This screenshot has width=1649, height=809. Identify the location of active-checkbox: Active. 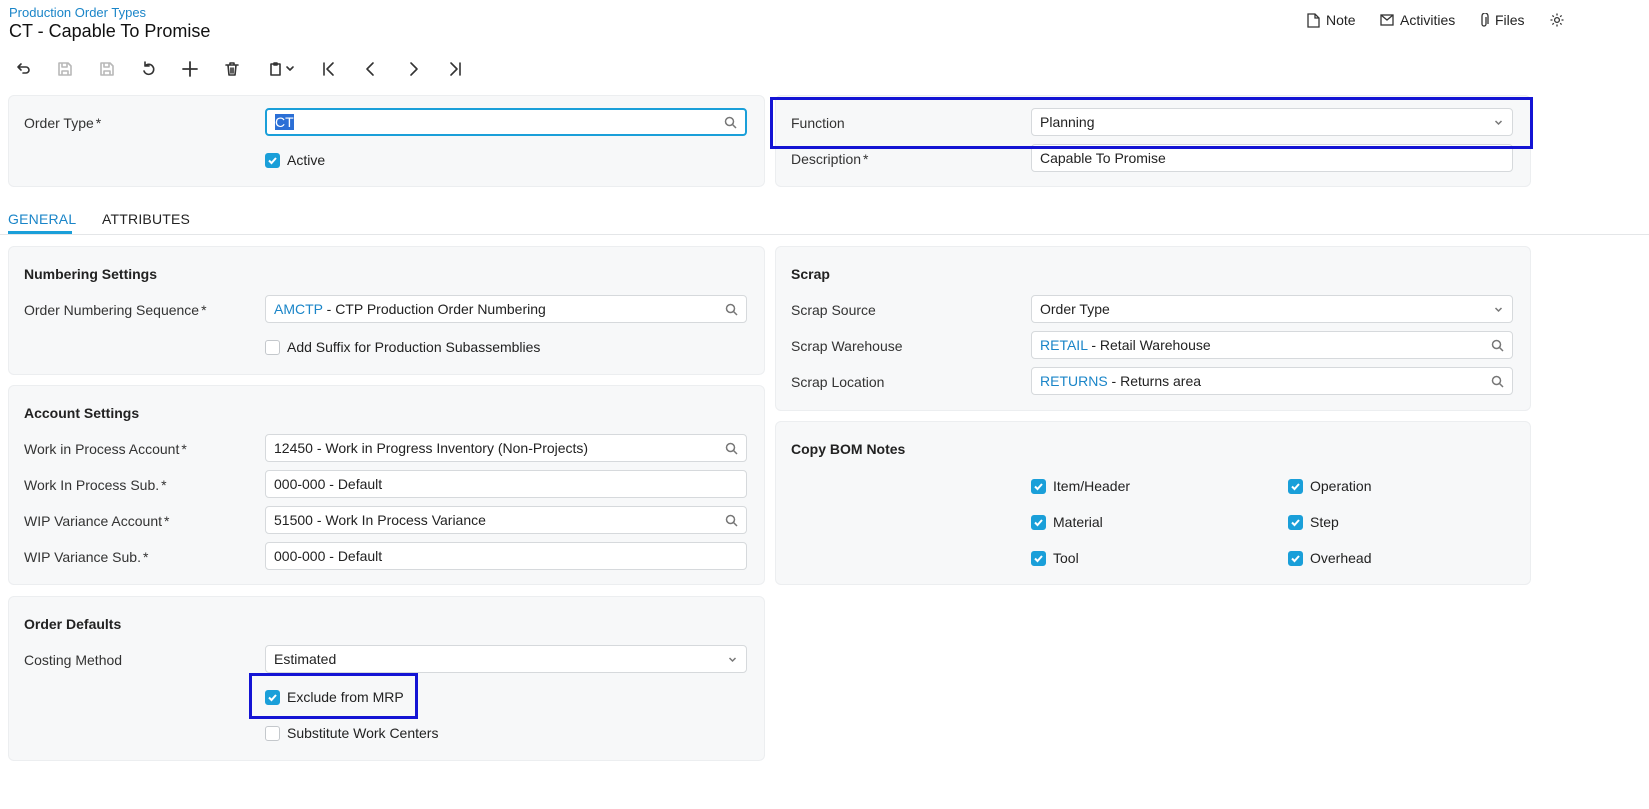
(295, 160).